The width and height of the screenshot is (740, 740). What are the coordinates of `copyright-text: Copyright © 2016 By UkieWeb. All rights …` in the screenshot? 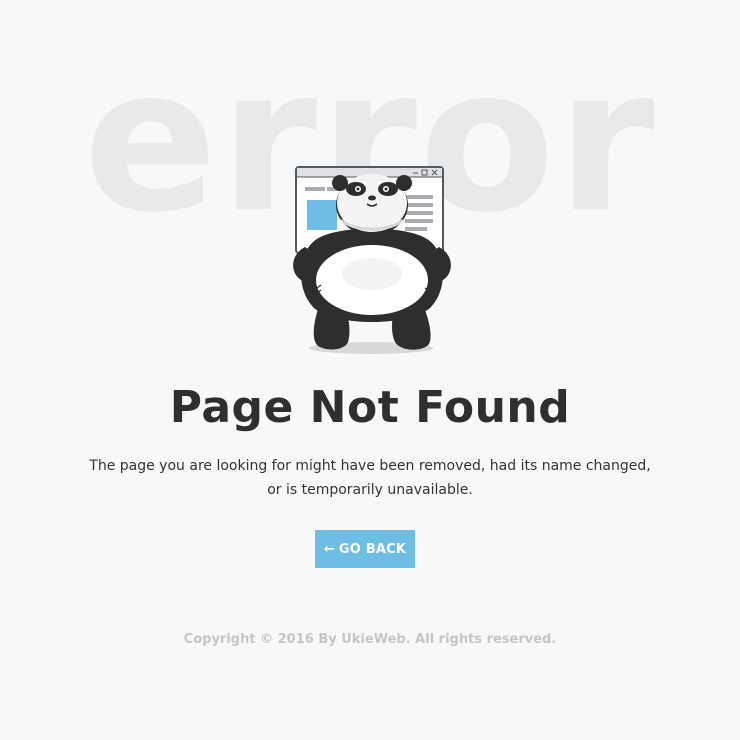 It's located at (370, 639).